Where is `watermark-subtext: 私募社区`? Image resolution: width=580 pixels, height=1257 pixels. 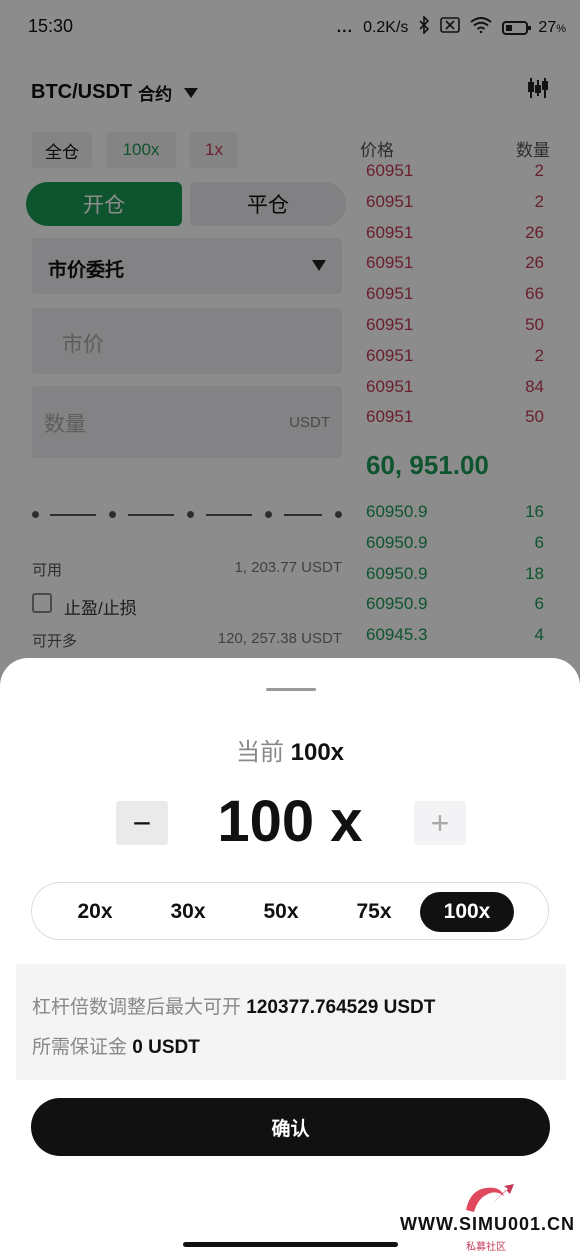
watermark-subtext: 私募社区 is located at coordinates (486, 1247).